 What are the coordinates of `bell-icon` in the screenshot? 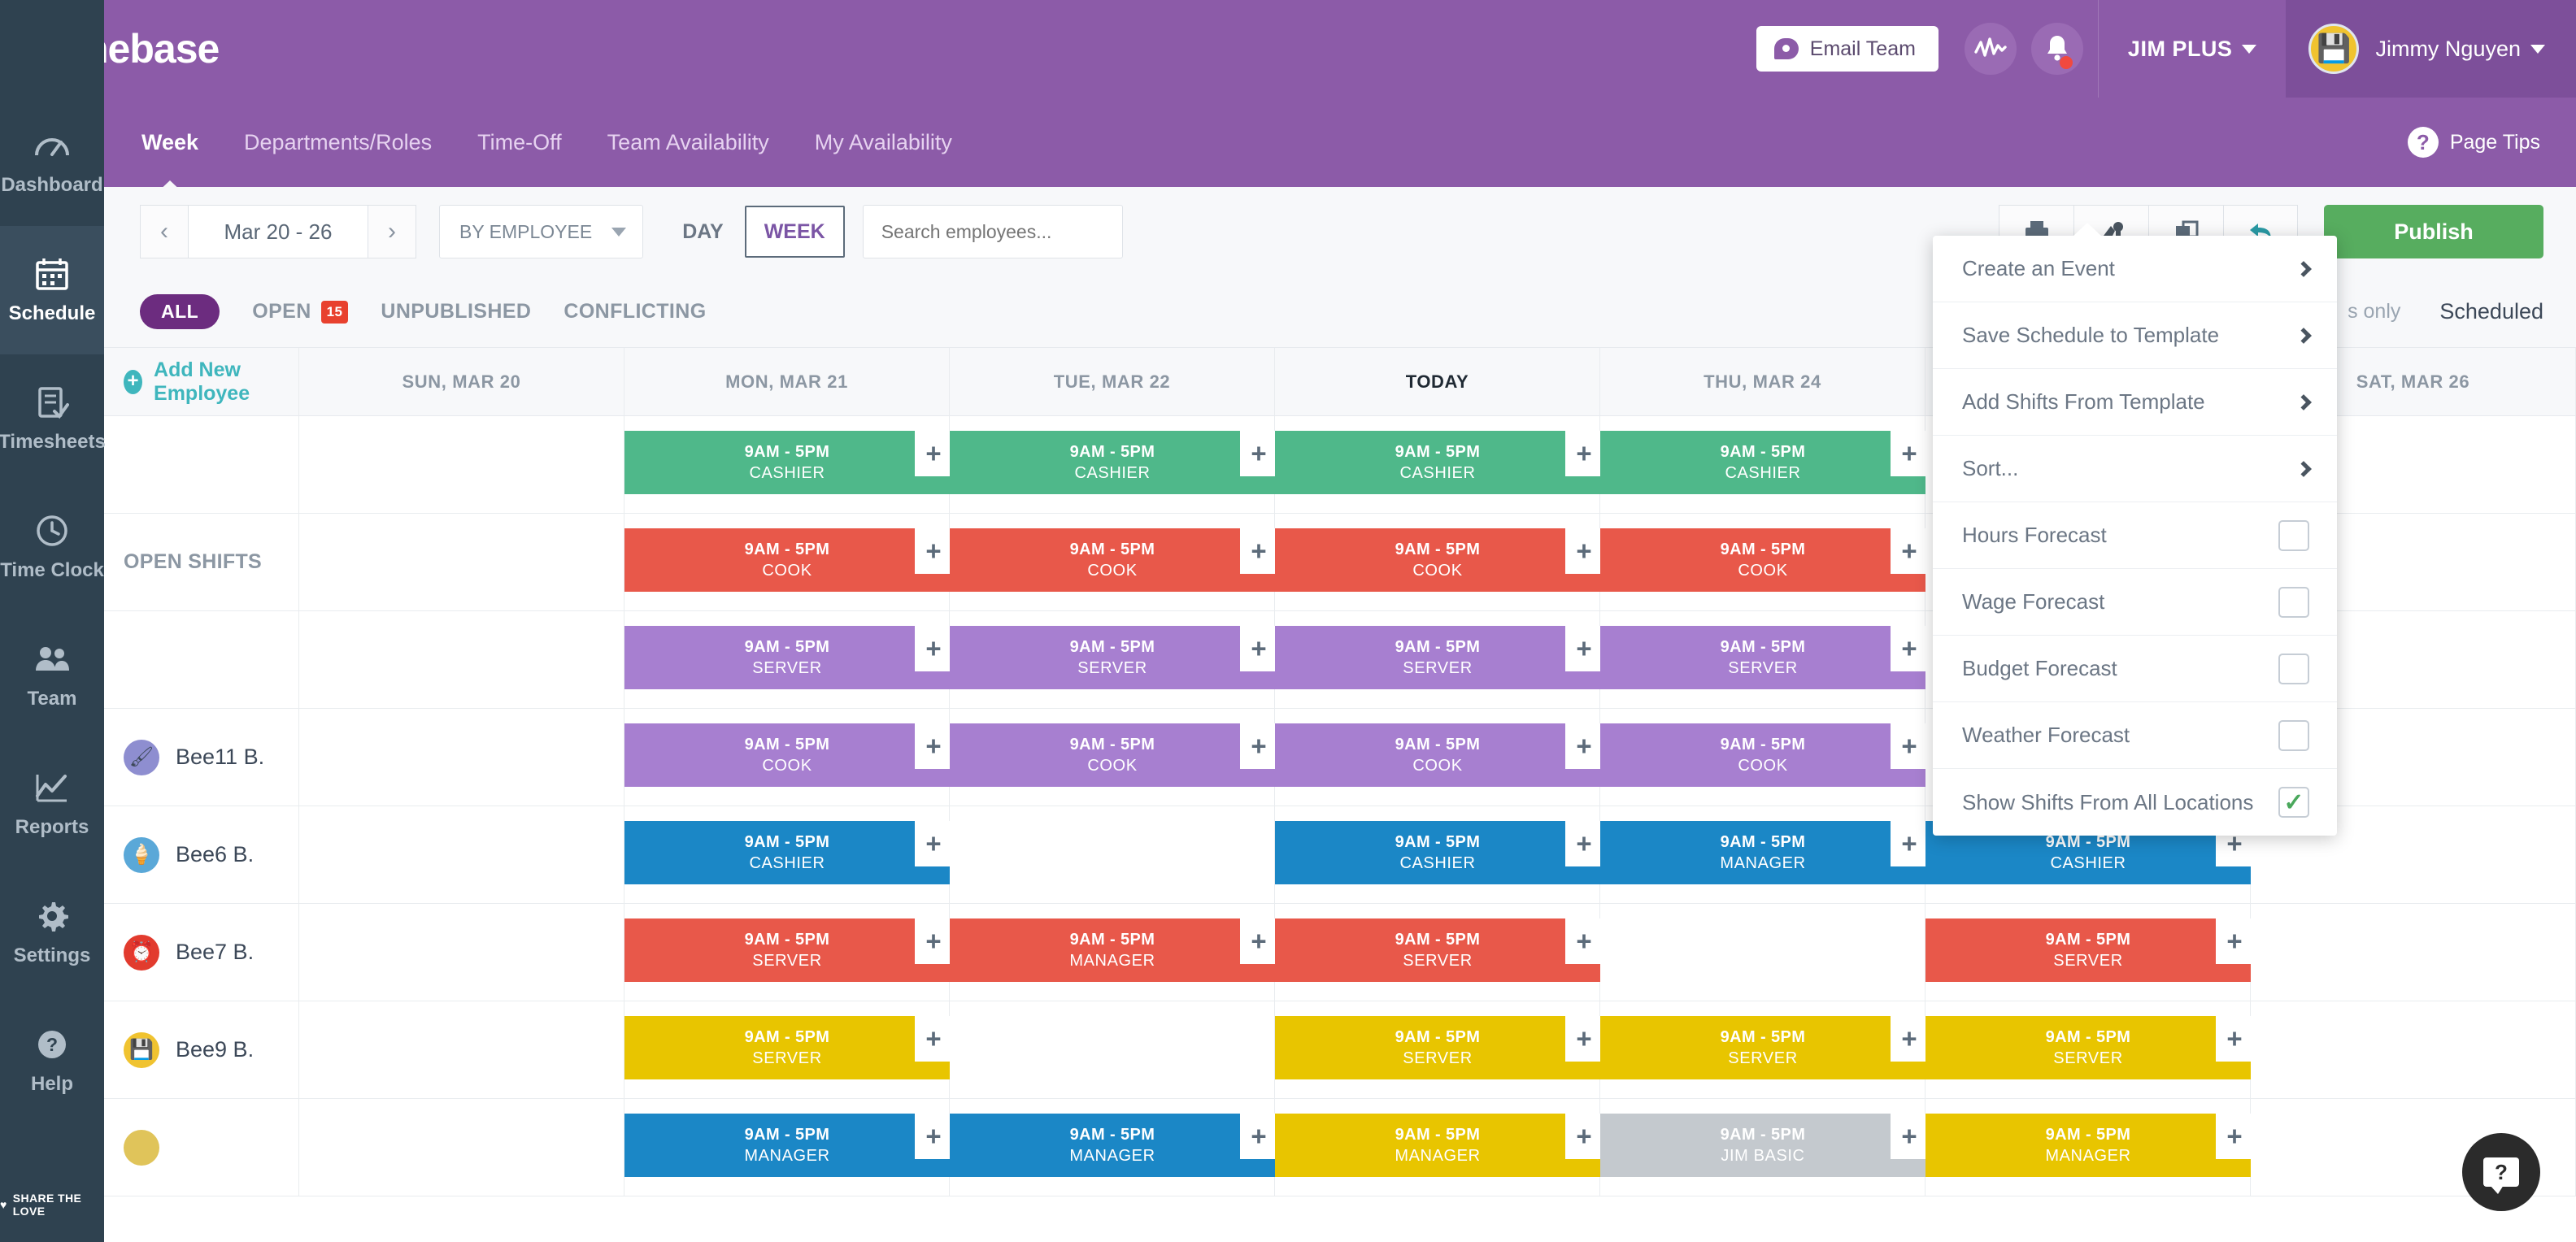 It's located at (2056, 49).